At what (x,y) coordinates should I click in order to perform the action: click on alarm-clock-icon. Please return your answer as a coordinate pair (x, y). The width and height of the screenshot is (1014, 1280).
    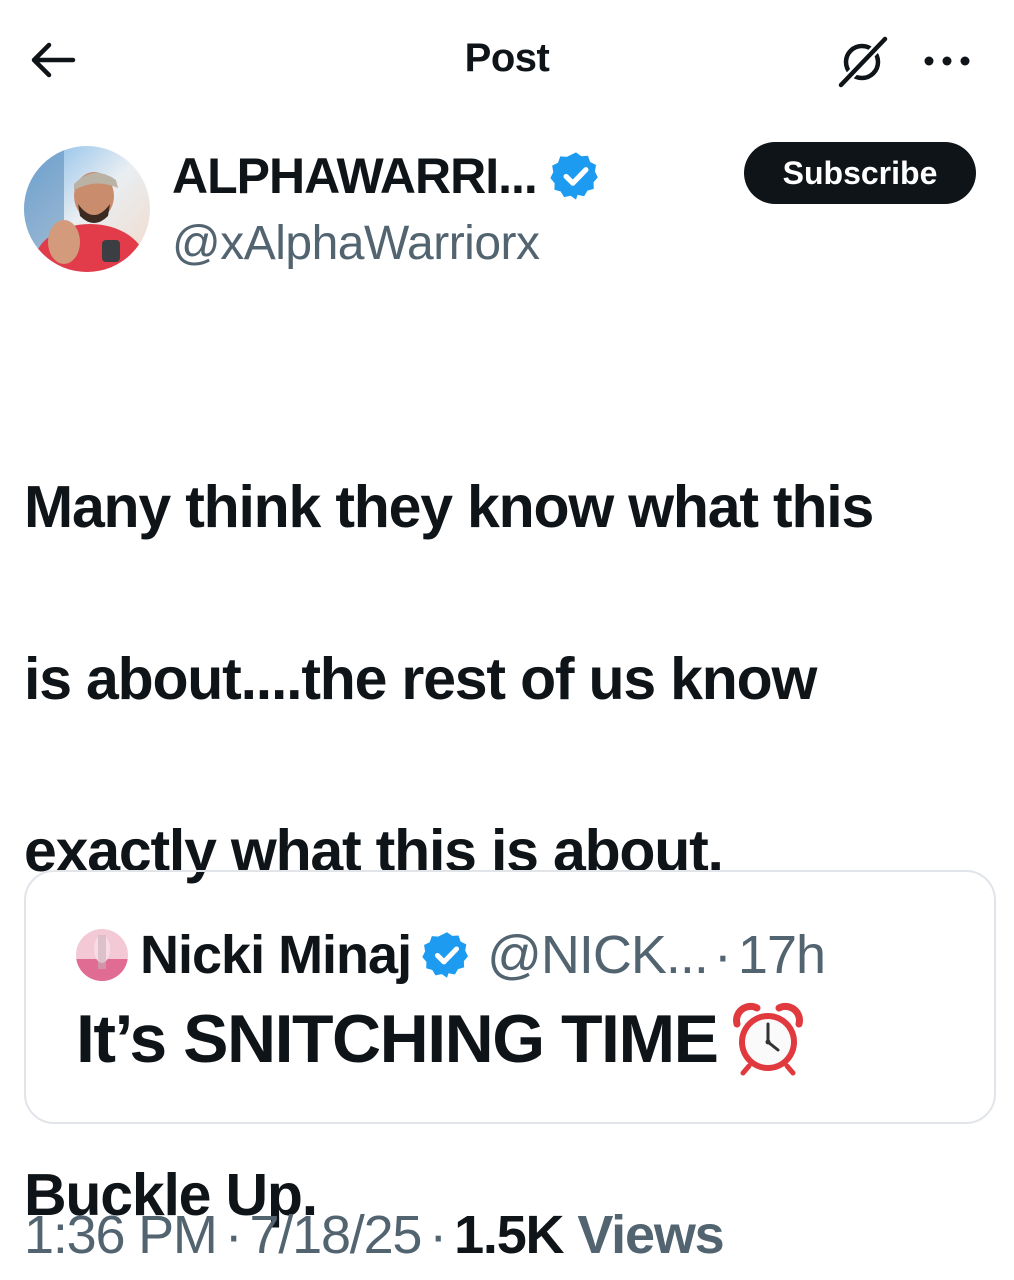
    Looking at the image, I should click on (768, 1039).